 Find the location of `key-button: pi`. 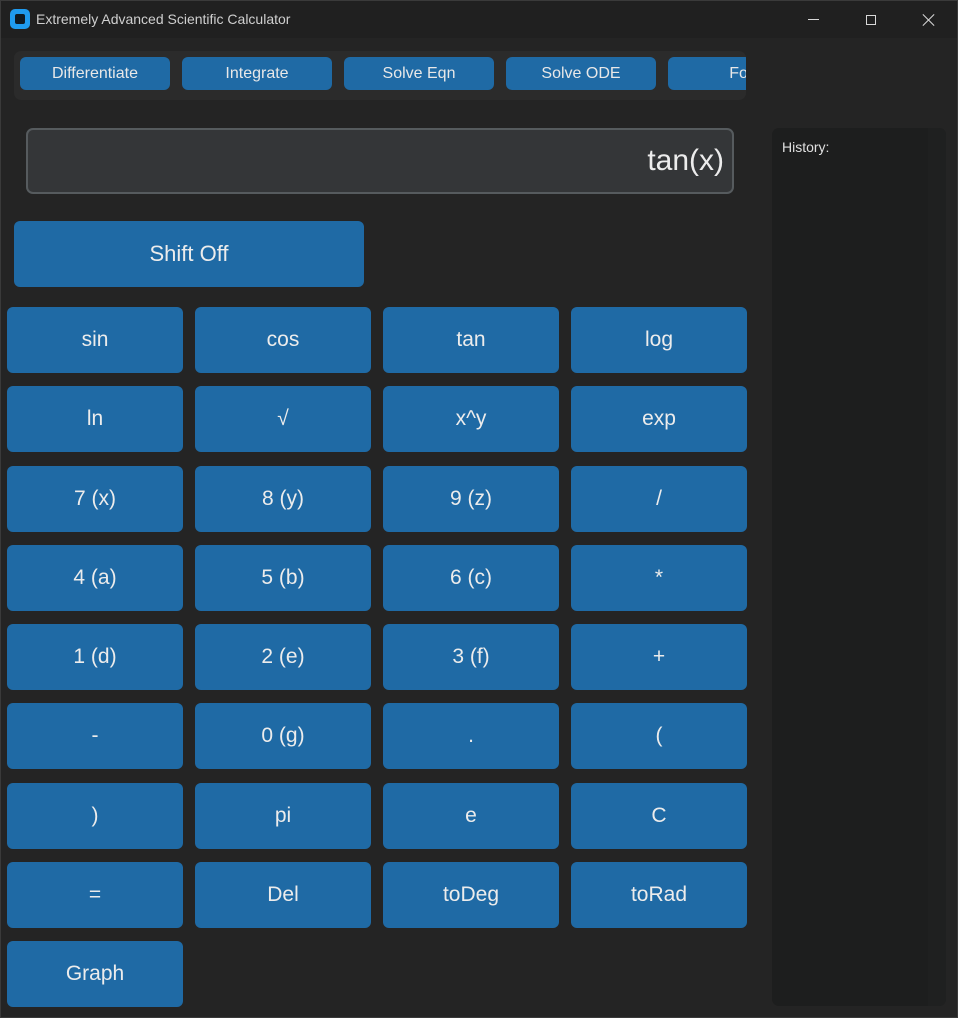

key-button: pi is located at coordinates (283, 816).